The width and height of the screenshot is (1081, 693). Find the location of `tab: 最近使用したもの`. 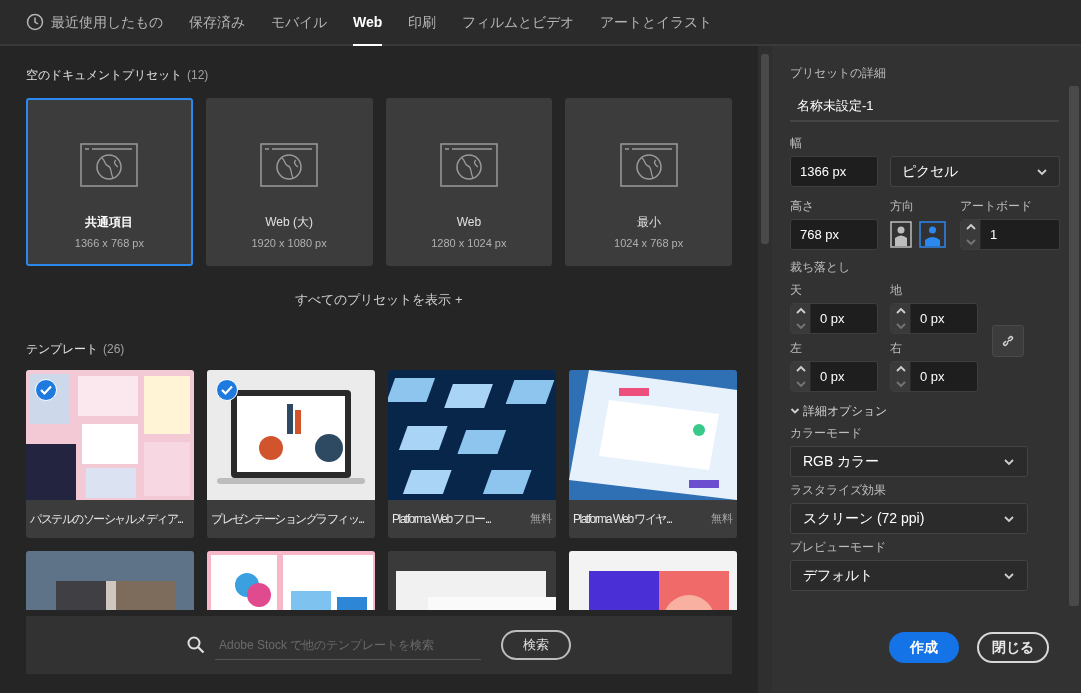

tab: 最近使用したもの is located at coordinates (94, 23).